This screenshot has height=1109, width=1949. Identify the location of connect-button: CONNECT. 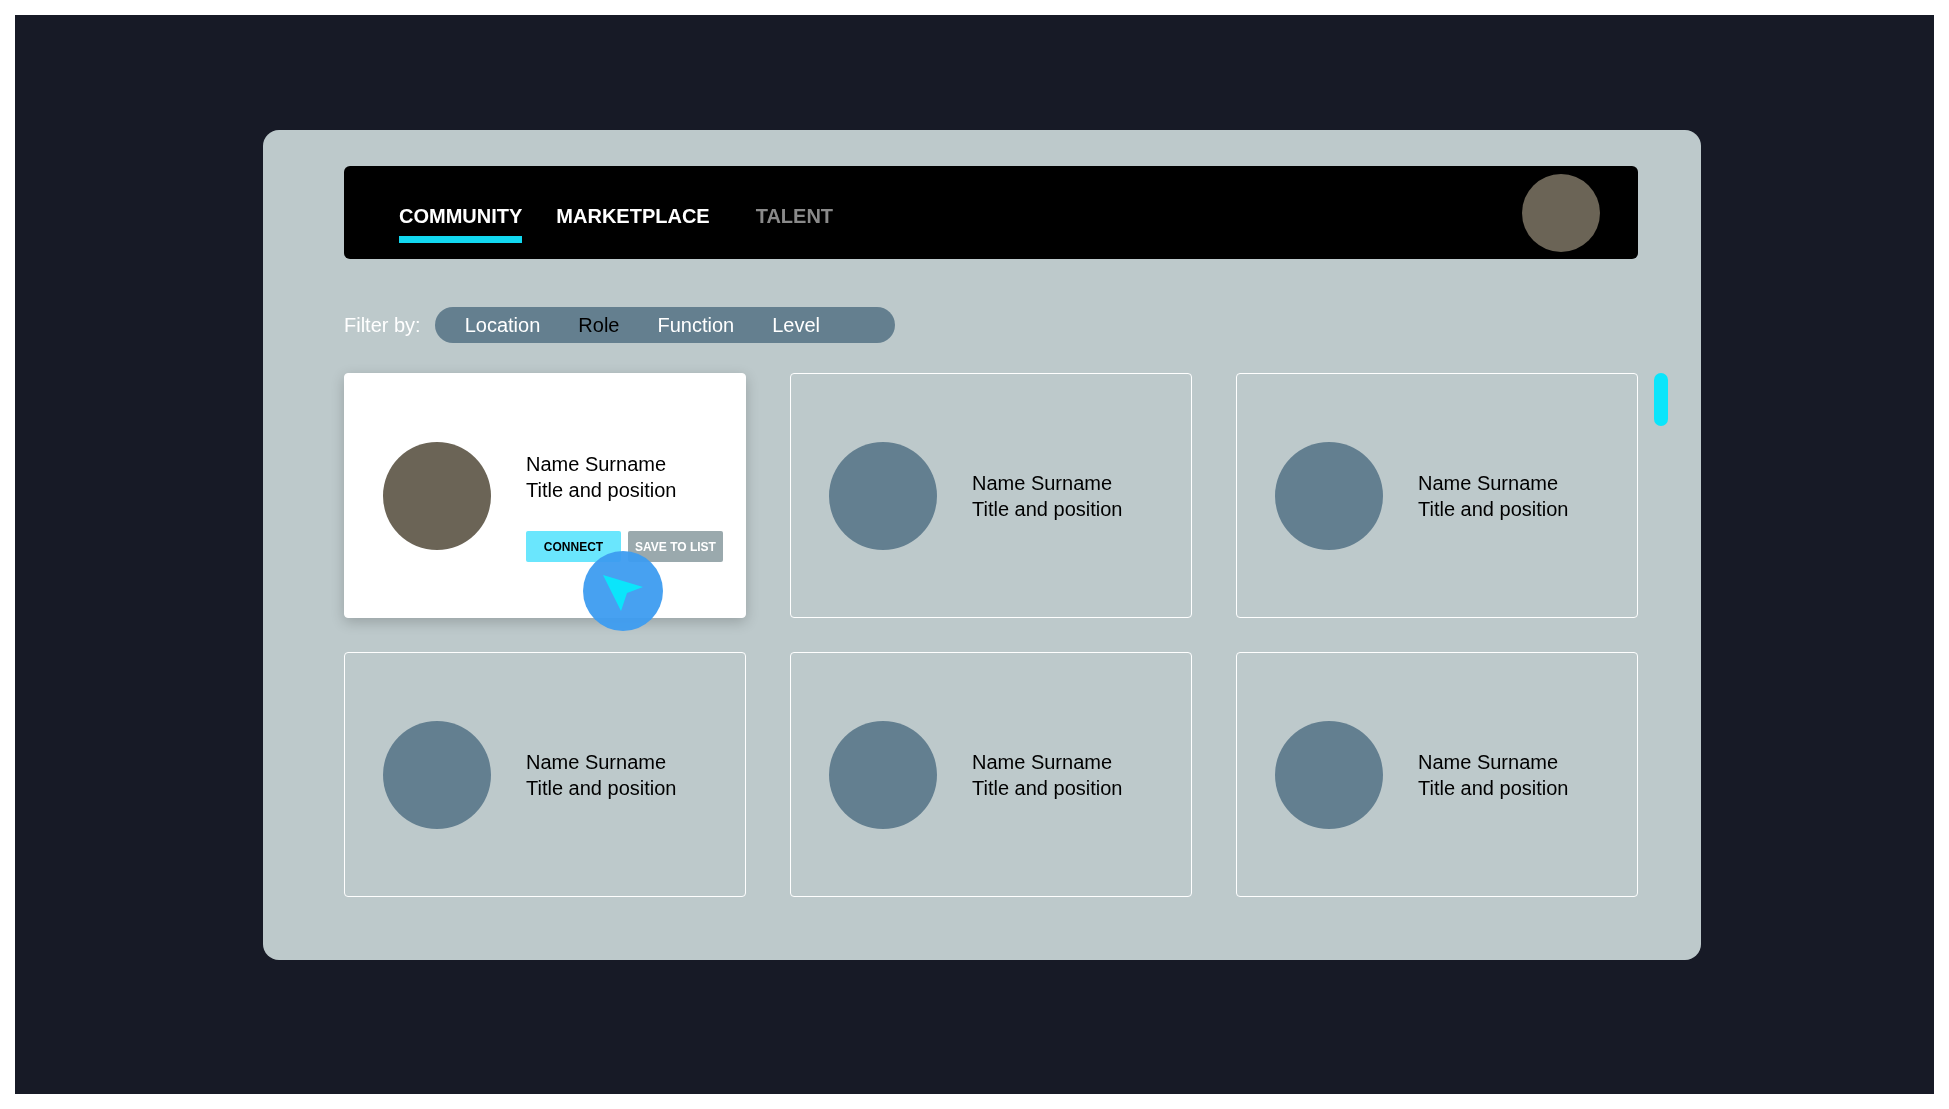
(573, 546).